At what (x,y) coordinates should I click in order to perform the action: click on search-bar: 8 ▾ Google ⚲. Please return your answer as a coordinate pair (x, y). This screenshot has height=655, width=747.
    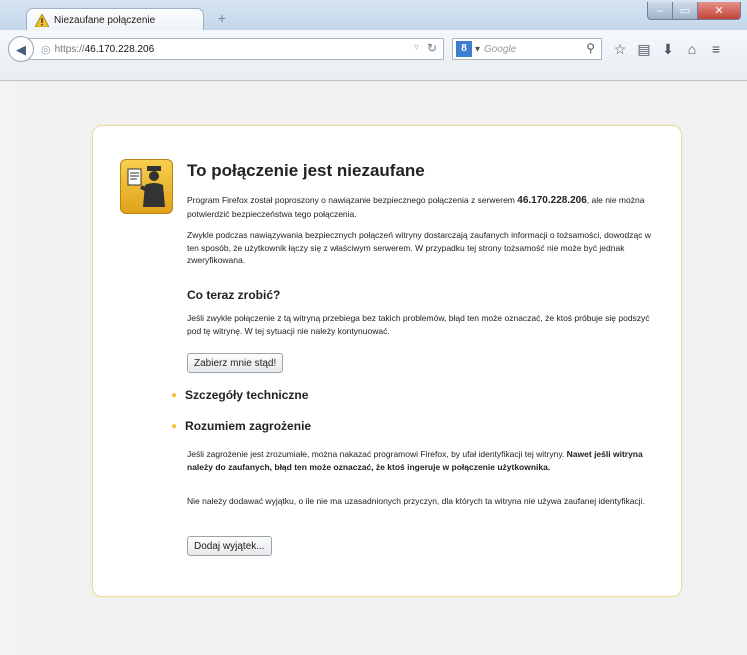
    Looking at the image, I should click on (527, 49).